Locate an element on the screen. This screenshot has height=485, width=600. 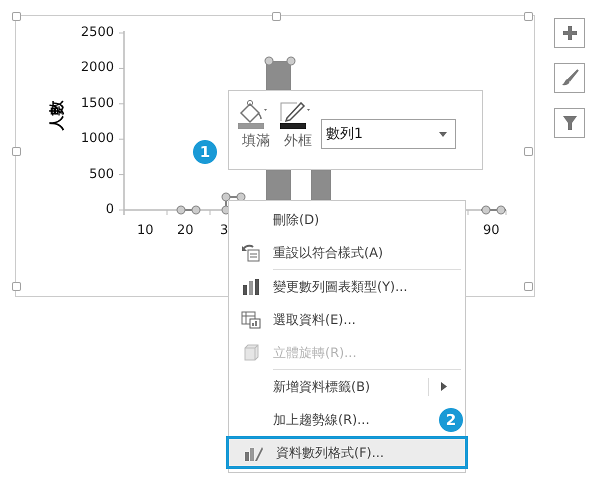
y-tick-label: 2500 is located at coordinates (97, 33).